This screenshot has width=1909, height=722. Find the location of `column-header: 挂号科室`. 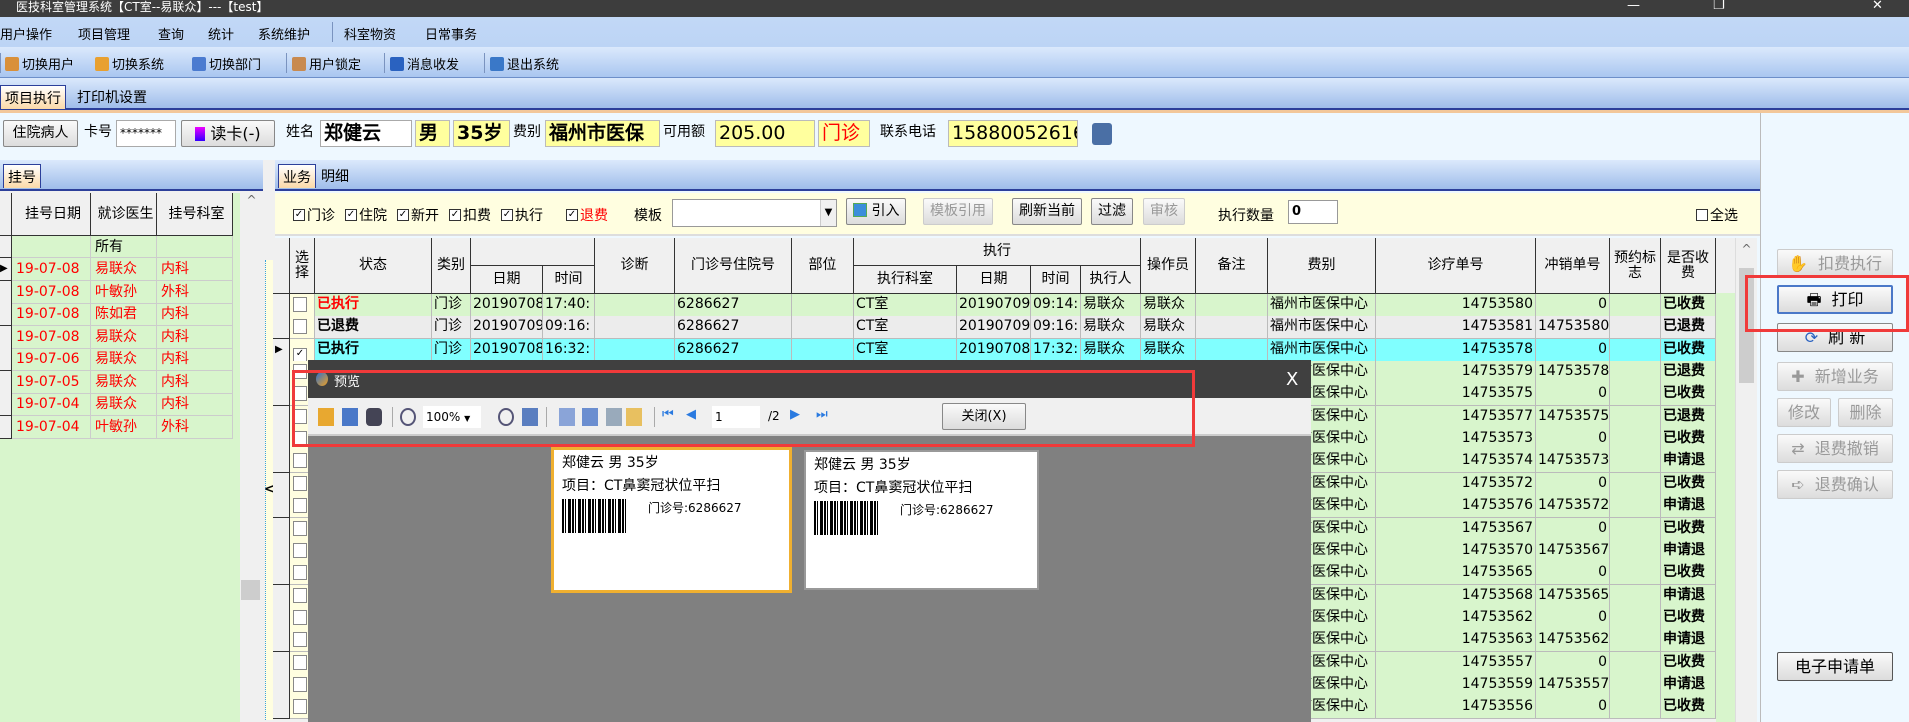

column-header: 挂号科室 is located at coordinates (195, 214).